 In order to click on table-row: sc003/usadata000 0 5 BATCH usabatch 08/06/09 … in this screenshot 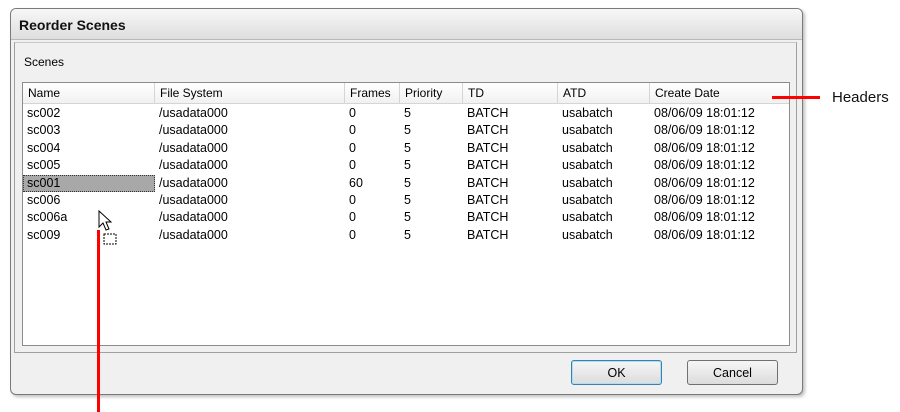, I will do `click(406, 130)`.